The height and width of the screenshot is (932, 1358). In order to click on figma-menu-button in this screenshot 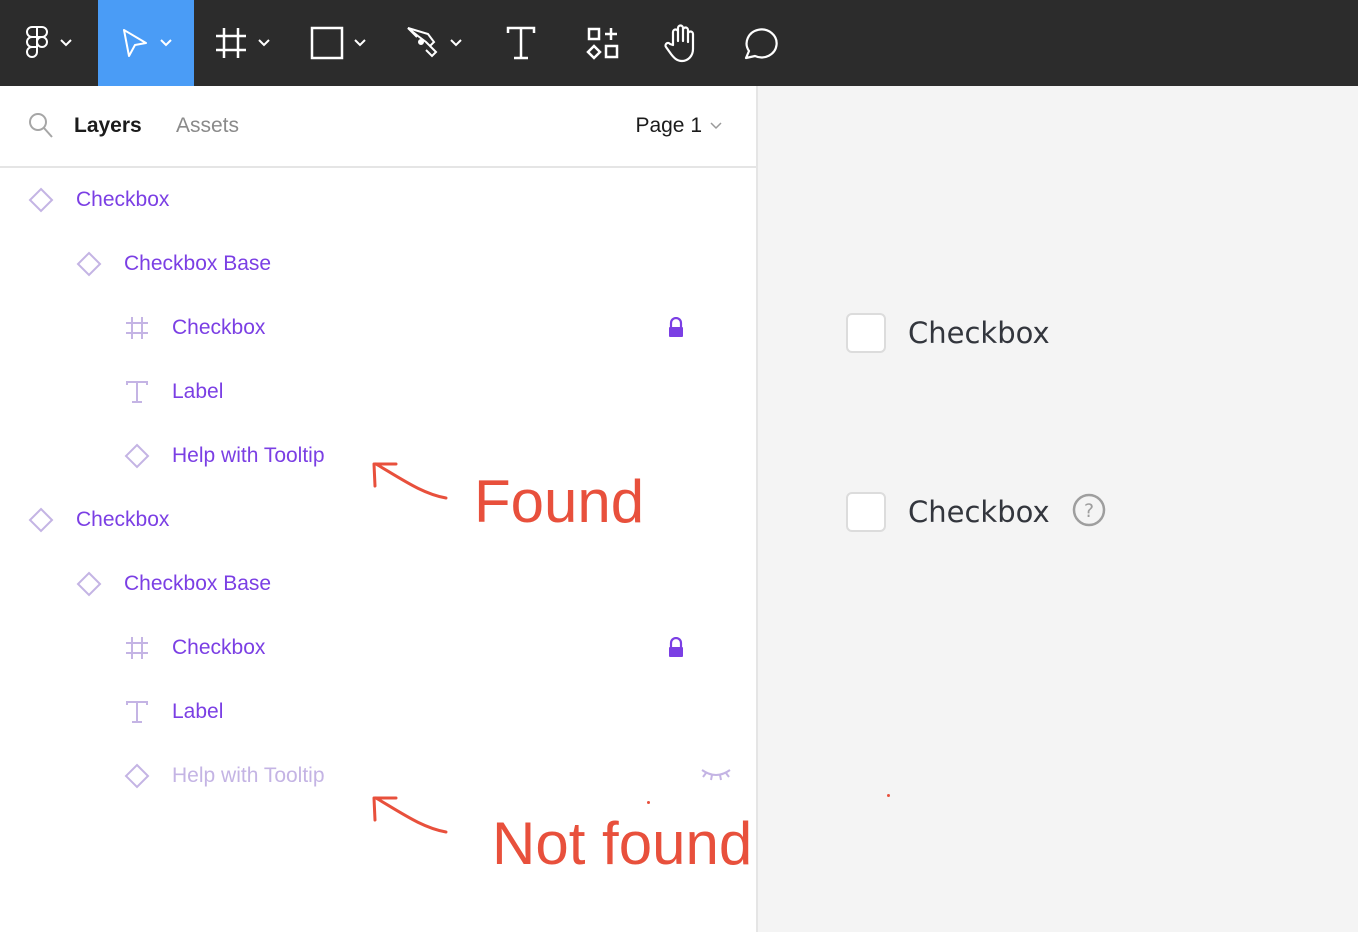, I will do `click(48, 43)`.